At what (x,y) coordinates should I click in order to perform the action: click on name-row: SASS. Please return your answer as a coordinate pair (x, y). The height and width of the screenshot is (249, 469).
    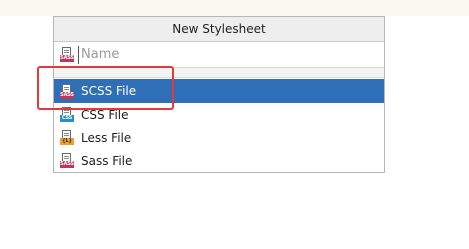
    Looking at the image, I should click on (219, 55).